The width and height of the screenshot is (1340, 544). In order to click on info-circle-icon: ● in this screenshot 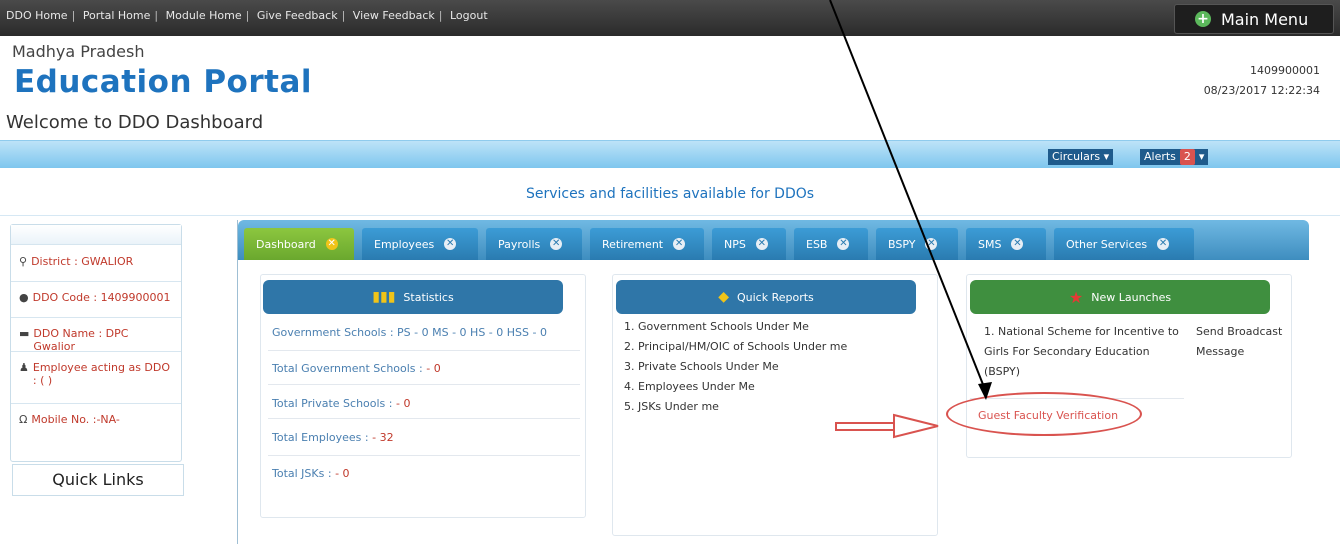, I will do `click(24, 297)`.